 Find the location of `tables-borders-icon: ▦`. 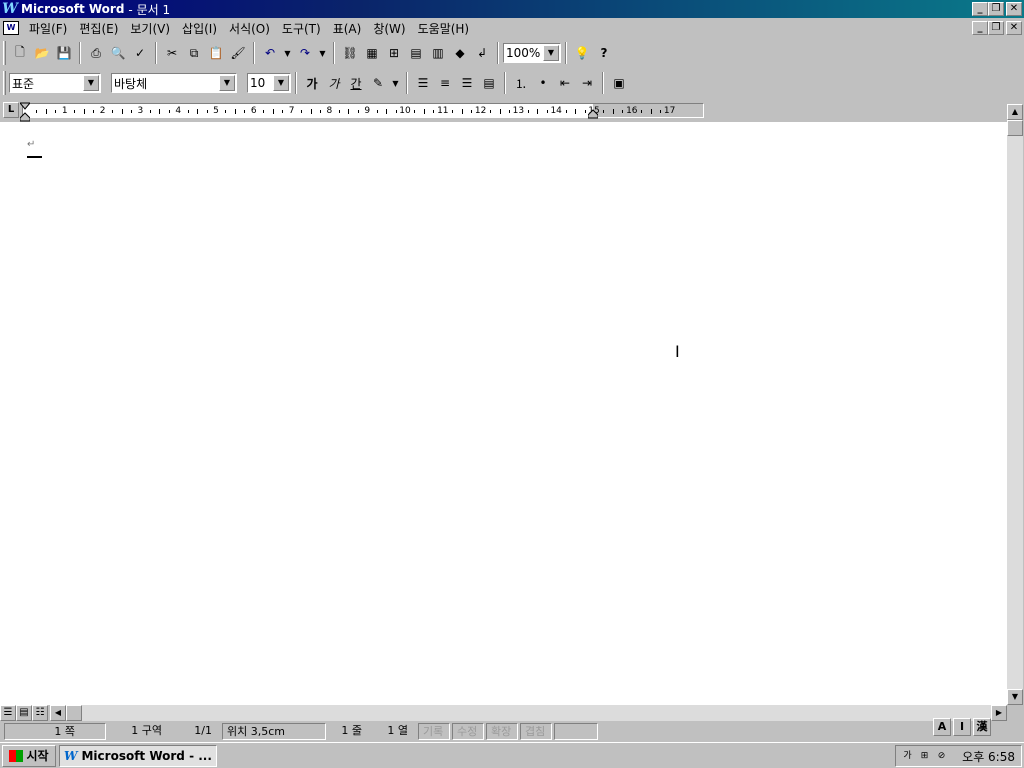

tables-borders-icon: ▦ is located at coordinates (372, 53).